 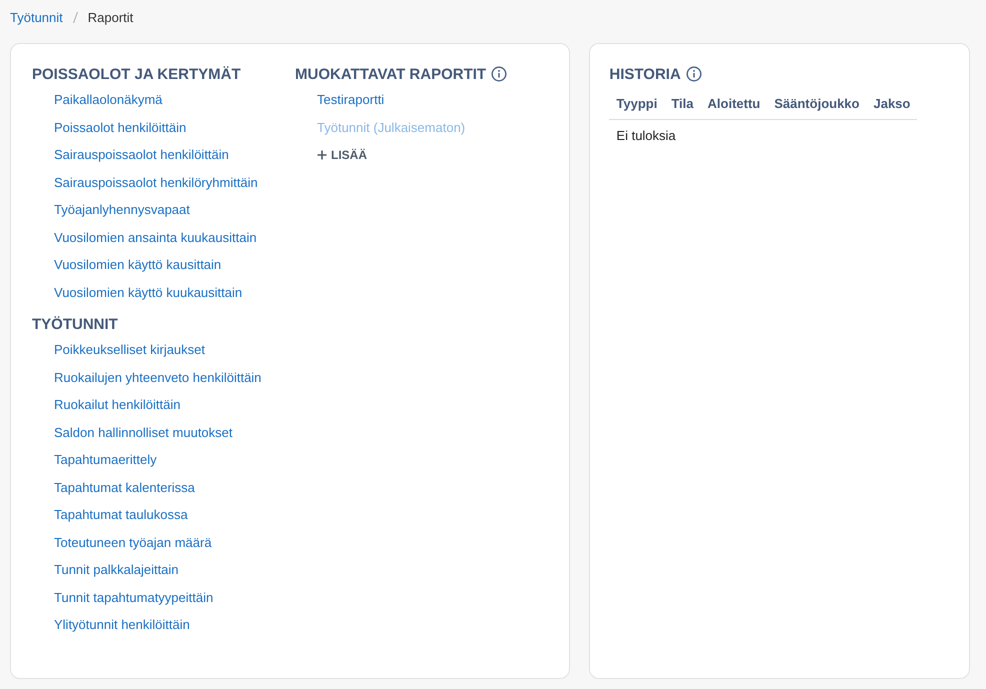 What do you see at coordinates (121, 518) in the screenshot?
I see `report-link: Tapahtumat taulukossa` at bounding box center [121, 518].